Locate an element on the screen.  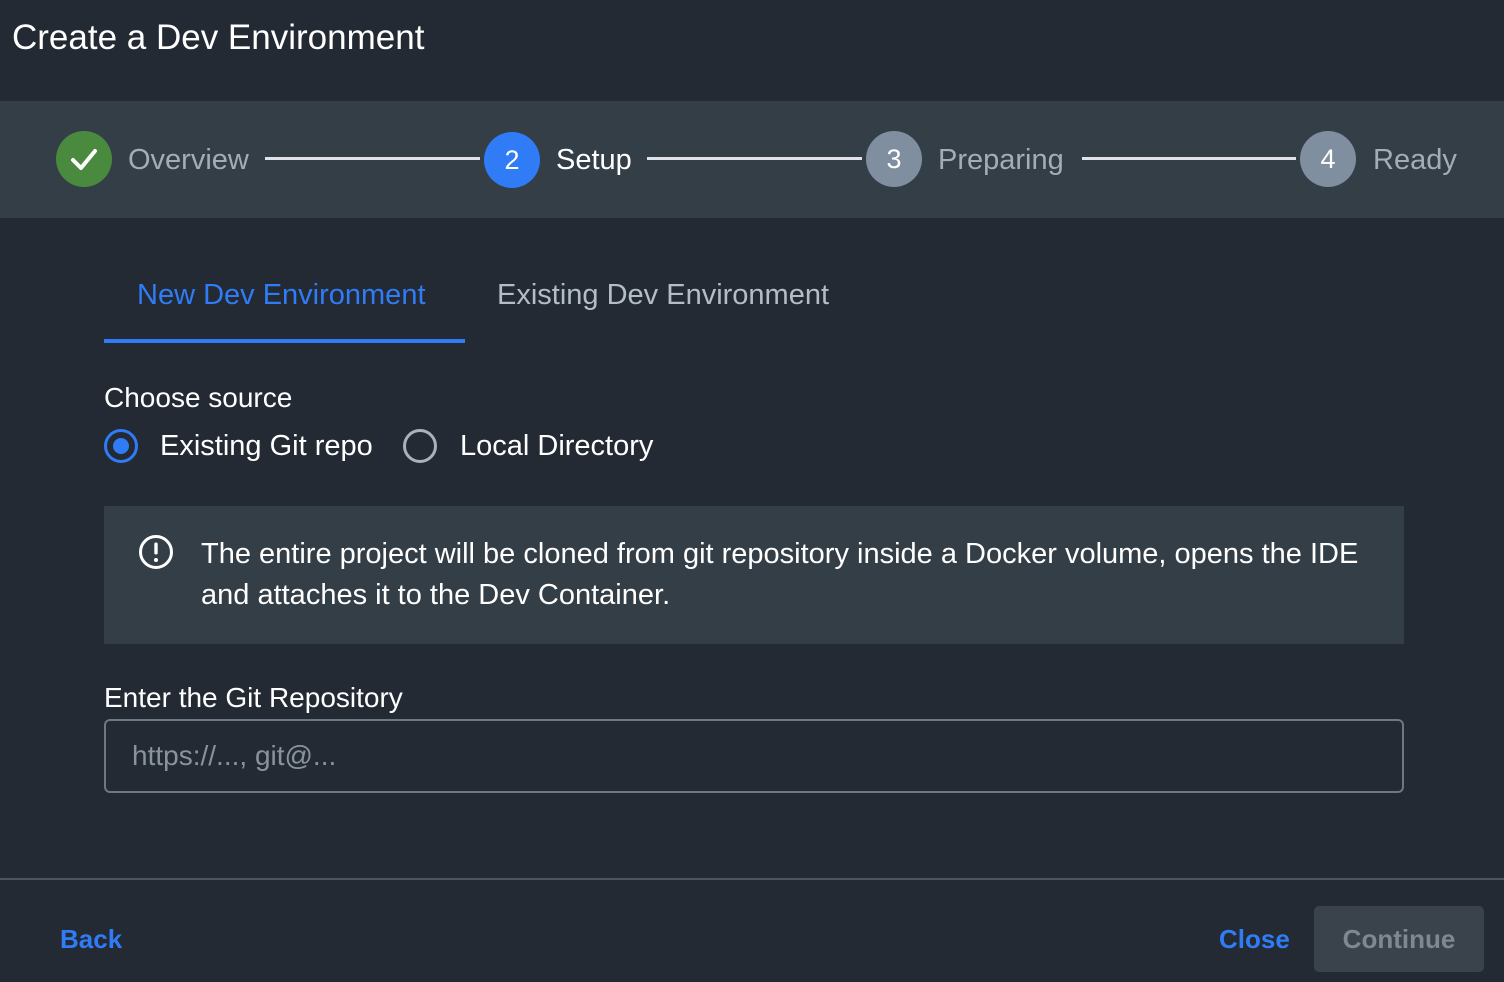
check-icon is located at coordinates (84, 159).